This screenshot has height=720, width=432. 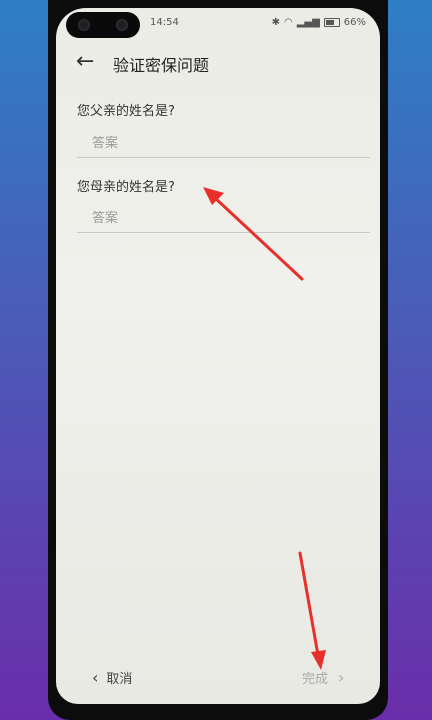 What do you see at coordinates (85, 62) in the screenshot?
I see `back-arrow-icon: ←` at bounding box center [85, 62].